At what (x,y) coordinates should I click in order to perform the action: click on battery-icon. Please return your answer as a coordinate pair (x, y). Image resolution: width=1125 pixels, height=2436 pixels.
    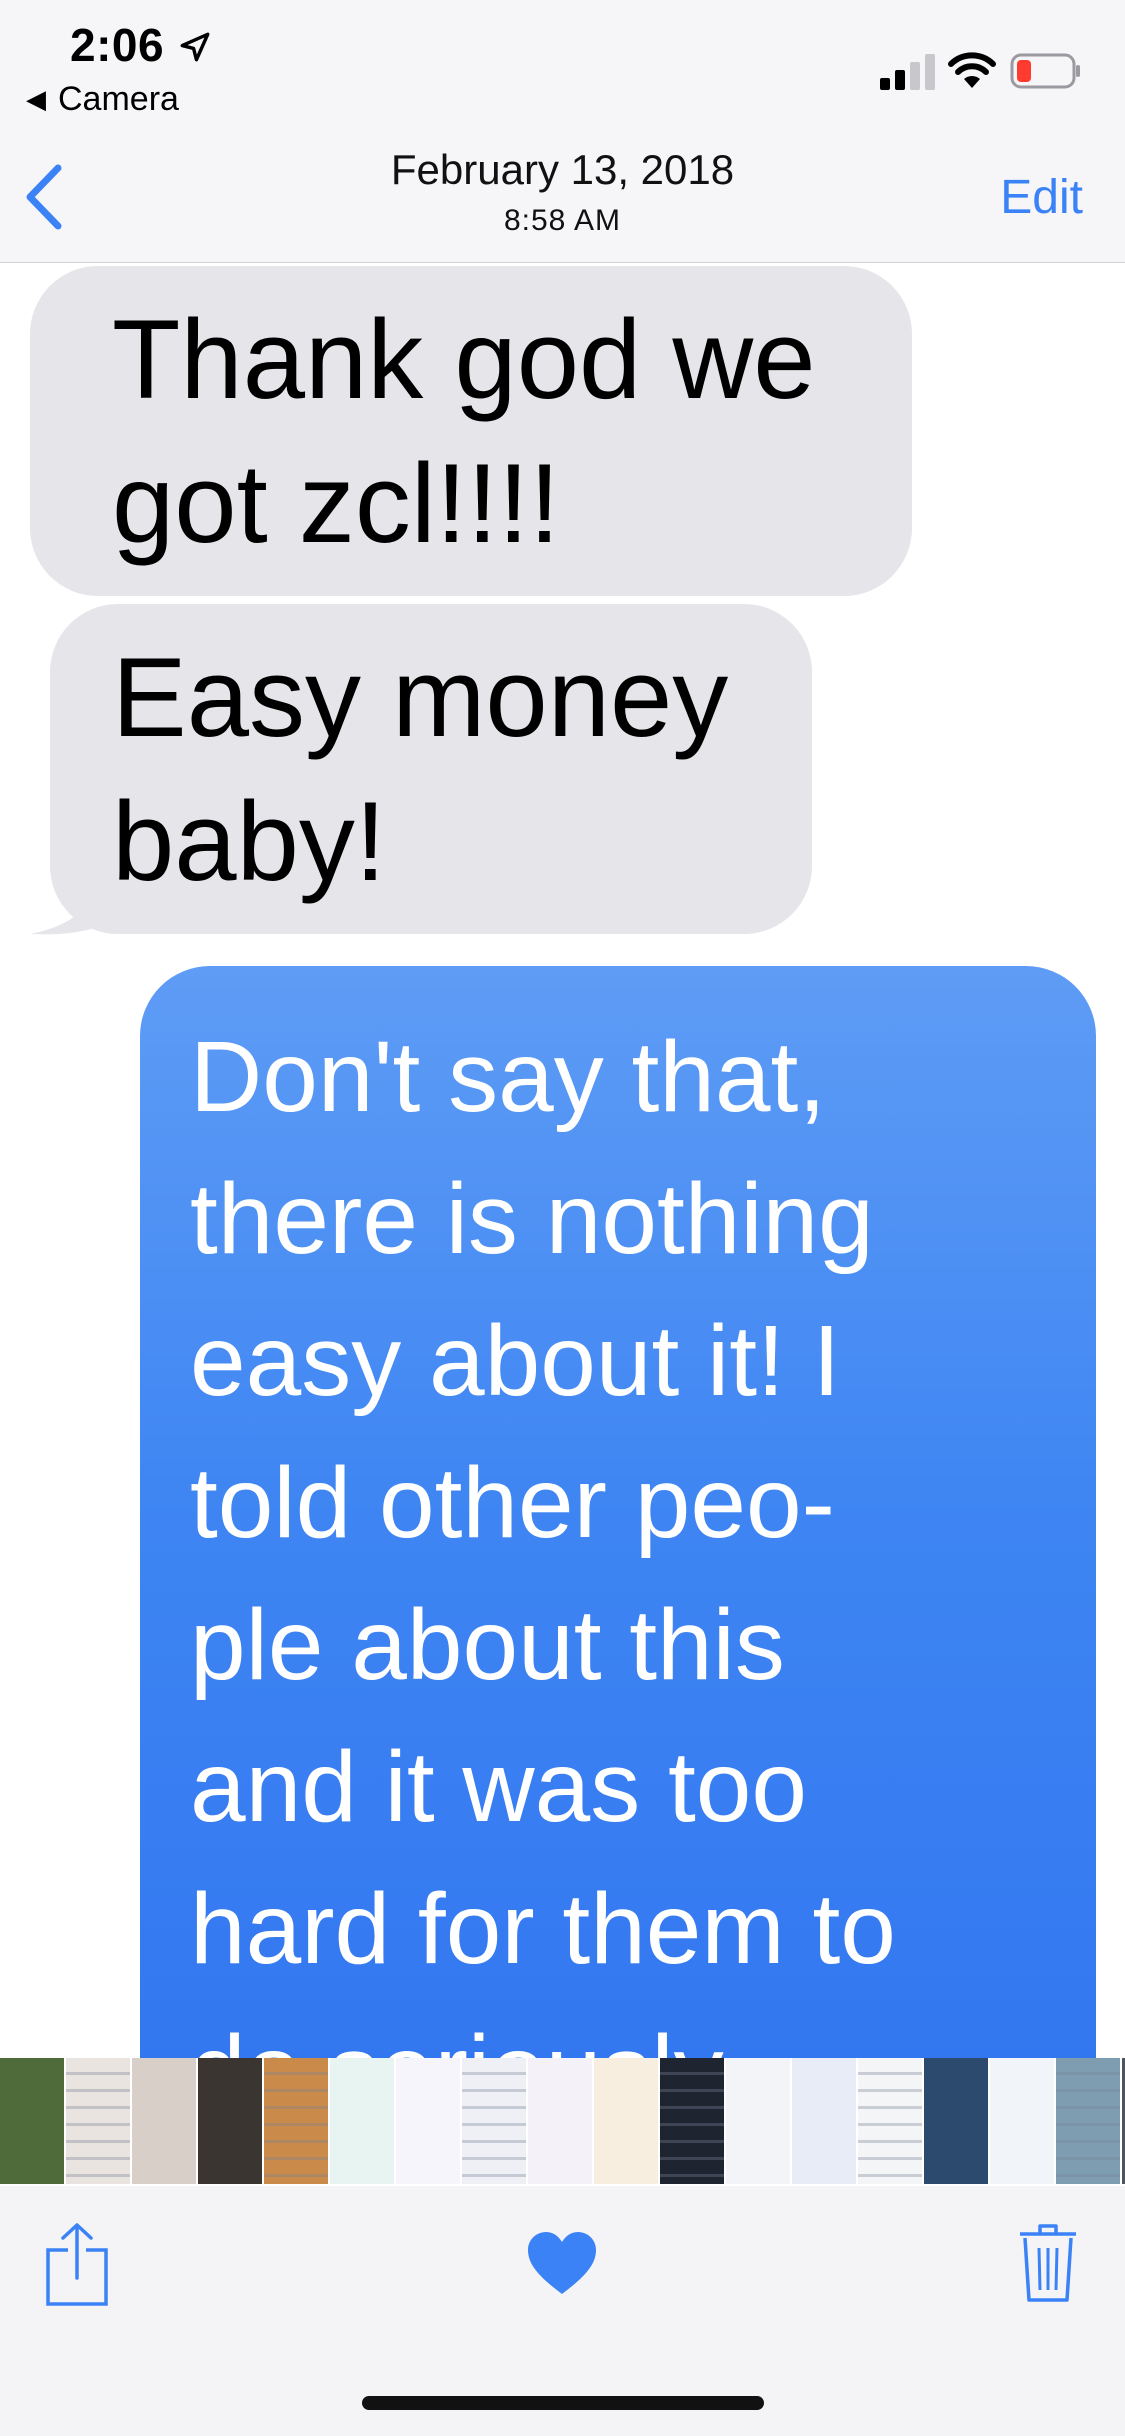
    Looking at the image, I should click on (1045, 71).